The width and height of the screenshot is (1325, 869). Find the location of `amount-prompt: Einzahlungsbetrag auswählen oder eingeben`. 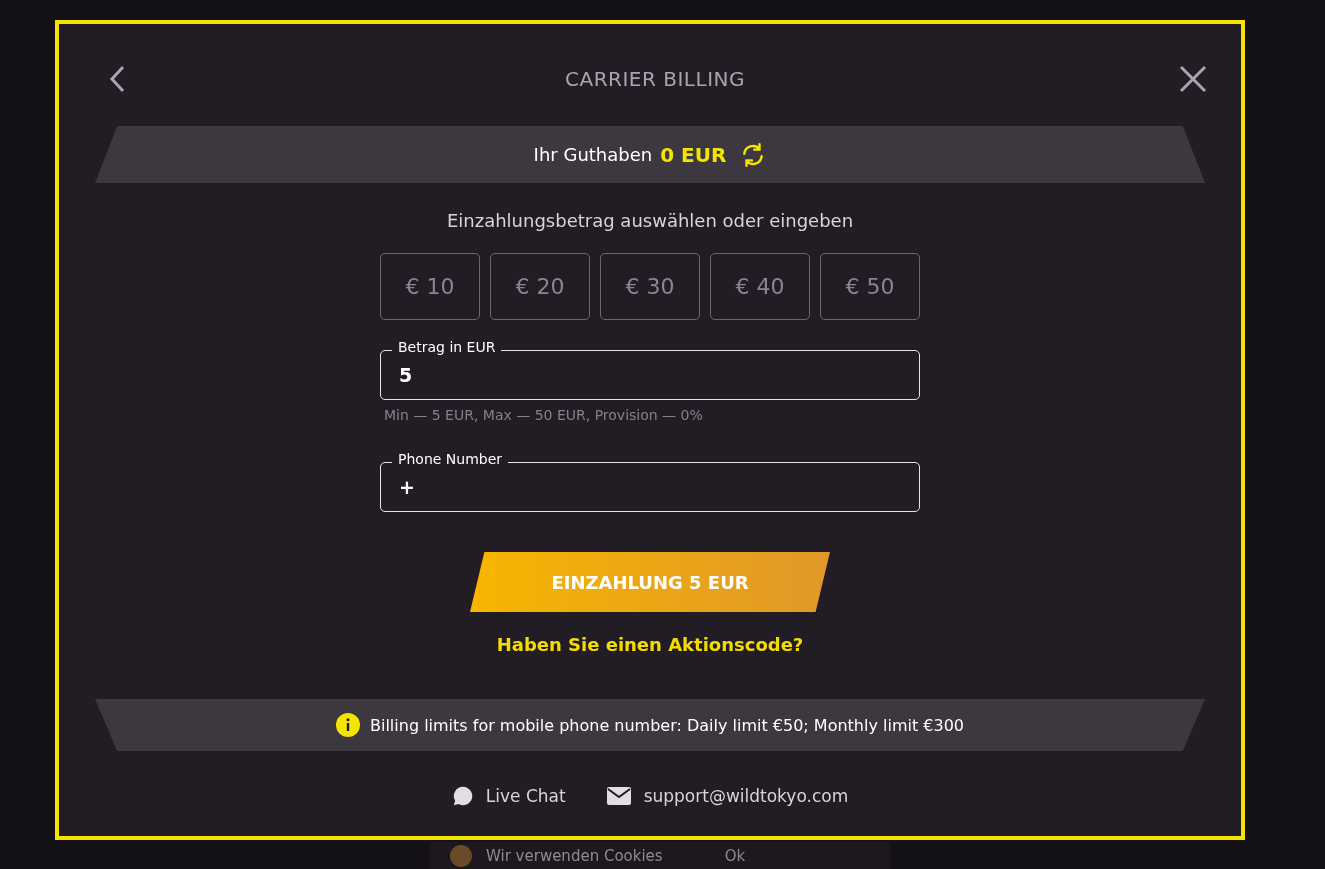

amount-prompt: Einzahlungsbetrag auswählen oder eingeben is located at coordinates (650, 220).